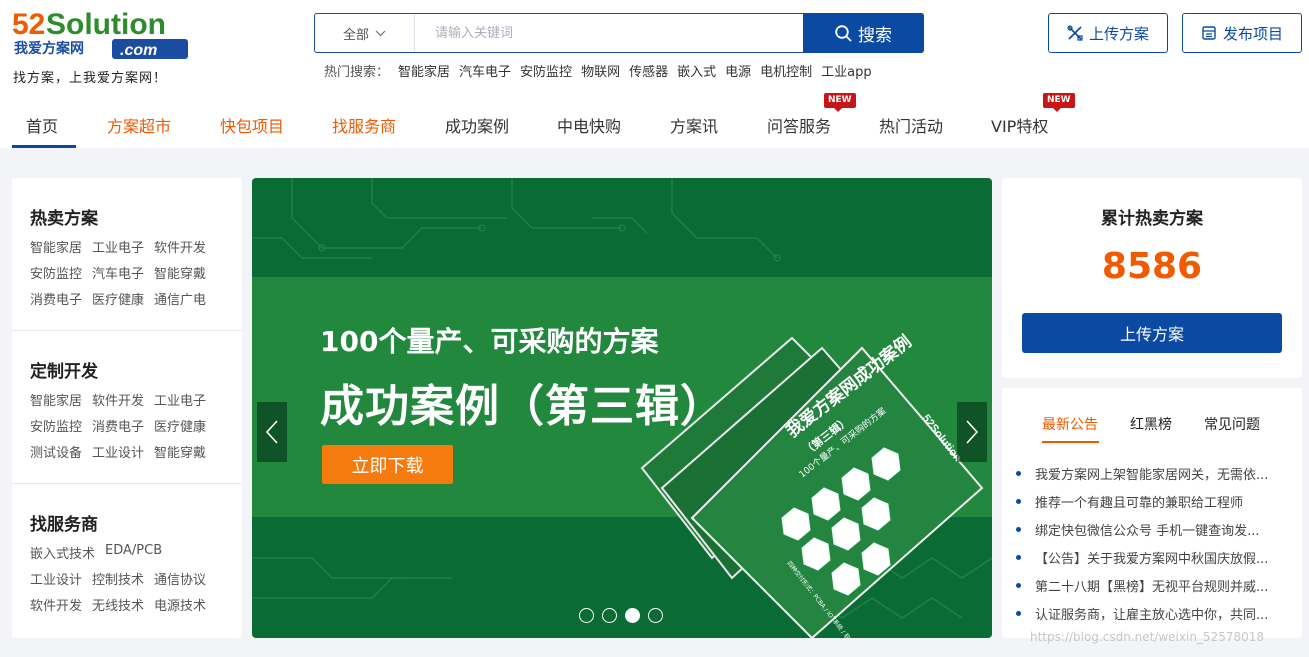  I want to click on search-scope-select: 全部, so click(365, 33).